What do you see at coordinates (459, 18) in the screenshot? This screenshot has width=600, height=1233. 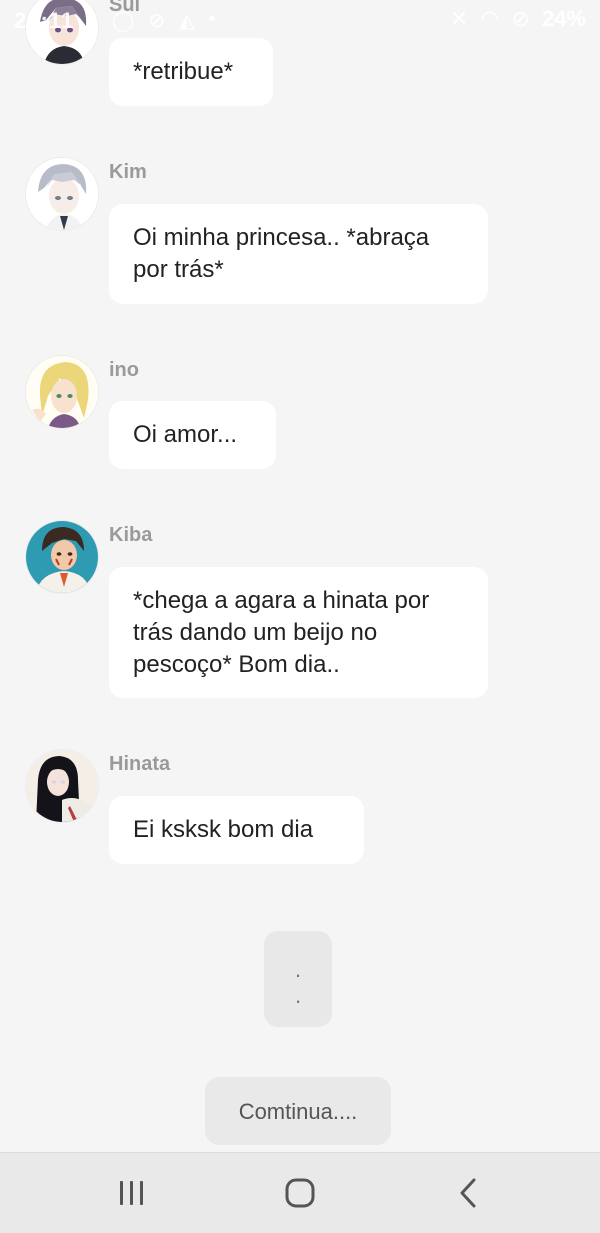 I see `mute-icon: ✕` at bounding box center [459, 18].